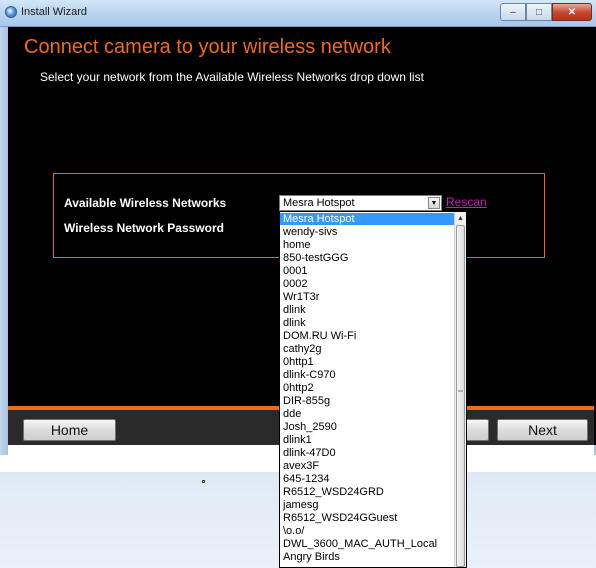  What do you see at coordinates (319, 203) in the screenshot?
I see `network-select-value: Mesra Hotspot` at bounding box center [319, 203].